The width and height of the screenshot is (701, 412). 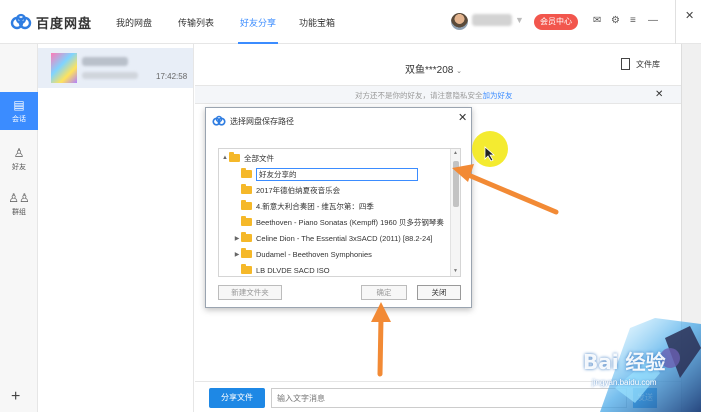 I want to click on rail-item-groups: ♙♙ 群组, so click(x=19, y=206).